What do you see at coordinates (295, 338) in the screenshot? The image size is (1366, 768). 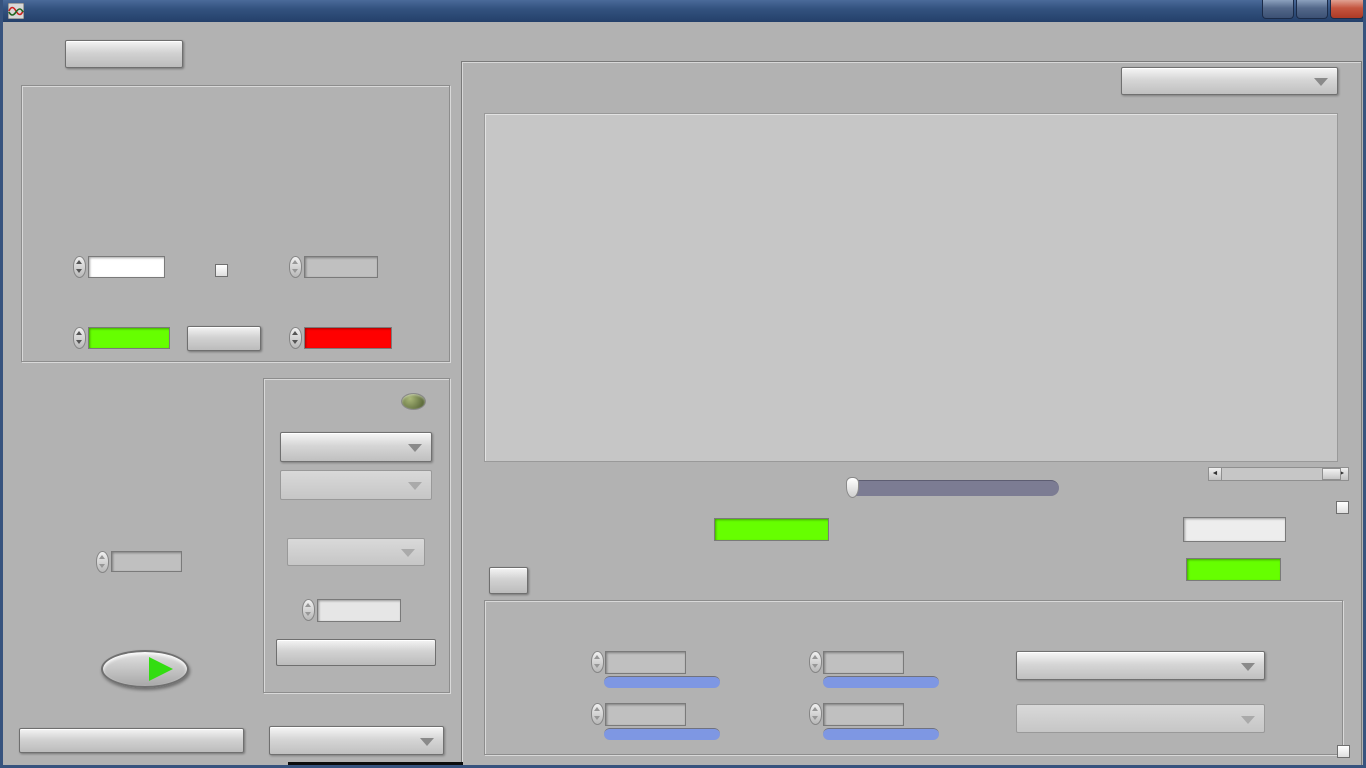 I see `offset-ch2-spinner` at bounding box center [295, 338].